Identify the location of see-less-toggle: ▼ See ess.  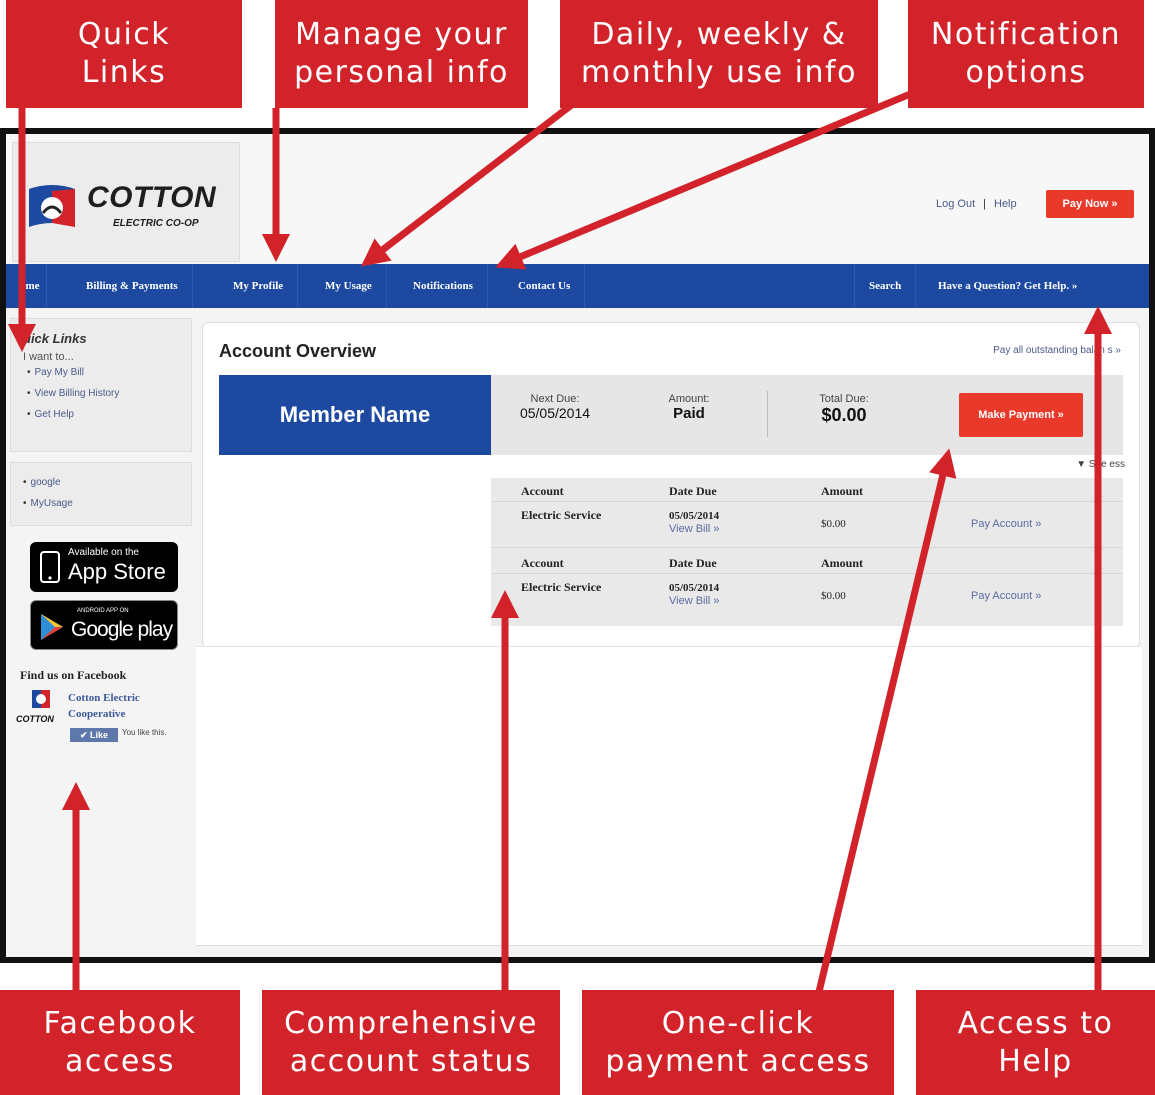
(1100, 464).